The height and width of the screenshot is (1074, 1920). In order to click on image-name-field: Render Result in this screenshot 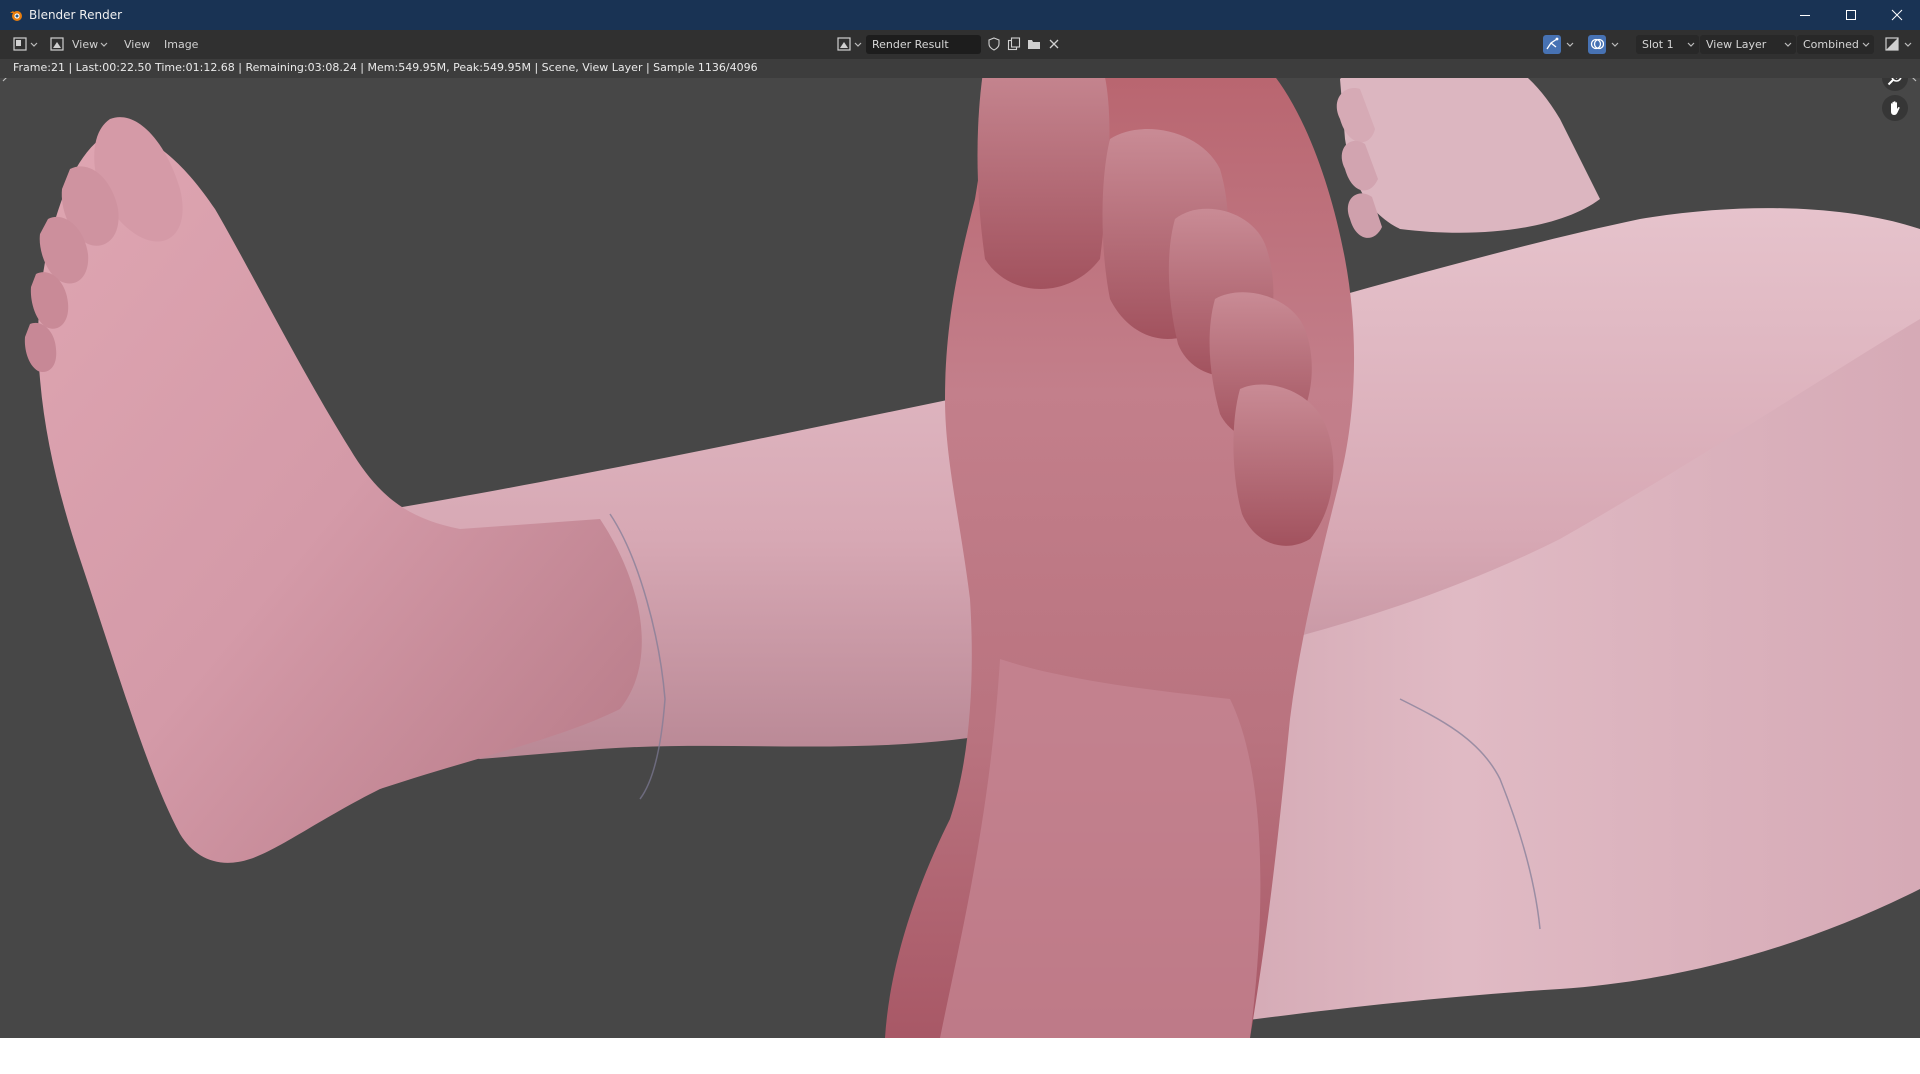, I will do `click(923, 44)`.